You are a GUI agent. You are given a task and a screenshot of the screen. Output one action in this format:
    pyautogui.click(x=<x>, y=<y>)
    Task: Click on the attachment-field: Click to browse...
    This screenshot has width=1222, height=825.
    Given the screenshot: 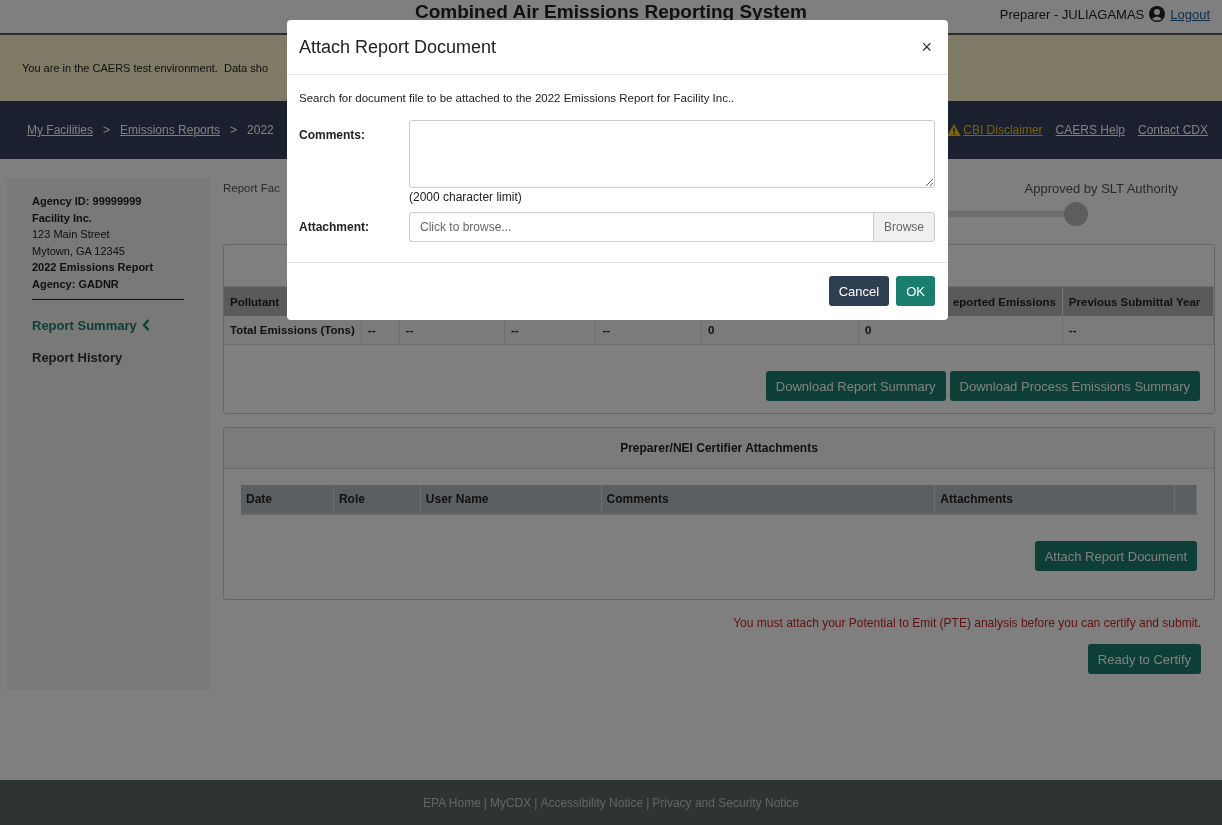 What is the action you would take?
    pyautogui.click(x=641, y=227)
    